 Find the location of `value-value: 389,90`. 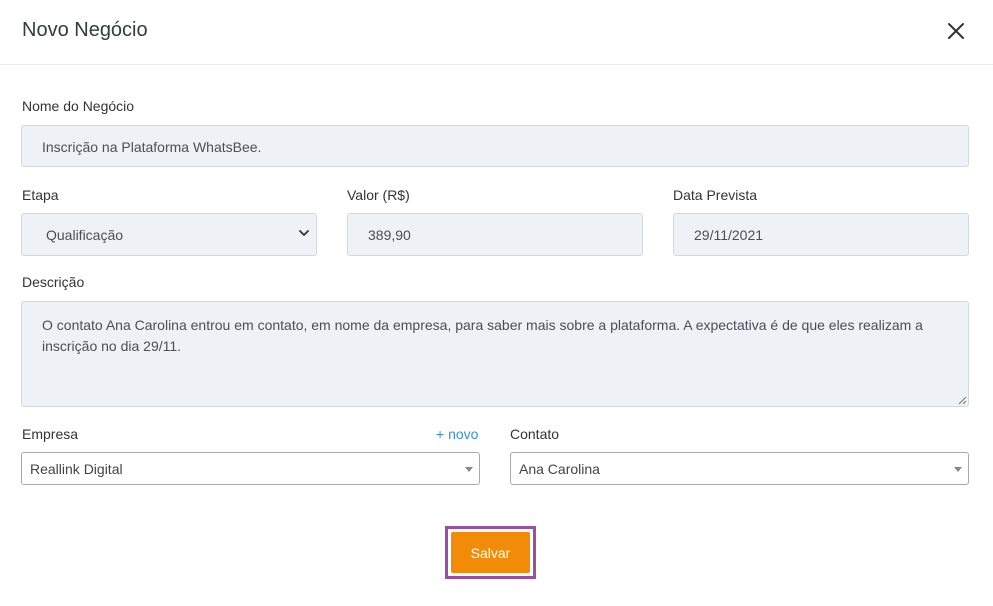

value-value: 389,90 is located at coordinates (389, 235).